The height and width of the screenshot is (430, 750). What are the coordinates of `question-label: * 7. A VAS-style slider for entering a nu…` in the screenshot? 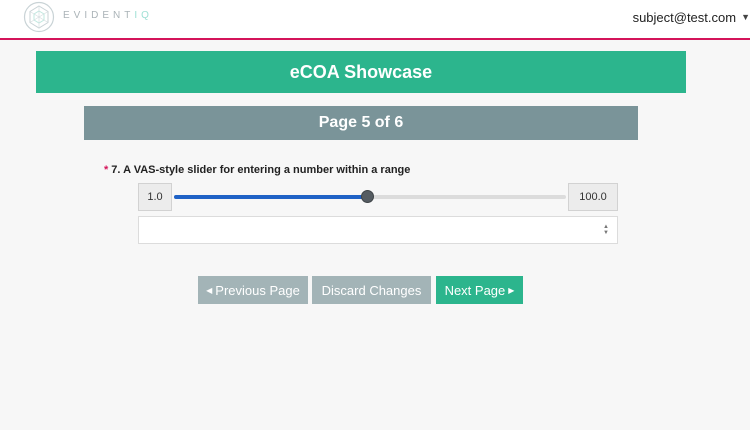 It's located at (257, 170).